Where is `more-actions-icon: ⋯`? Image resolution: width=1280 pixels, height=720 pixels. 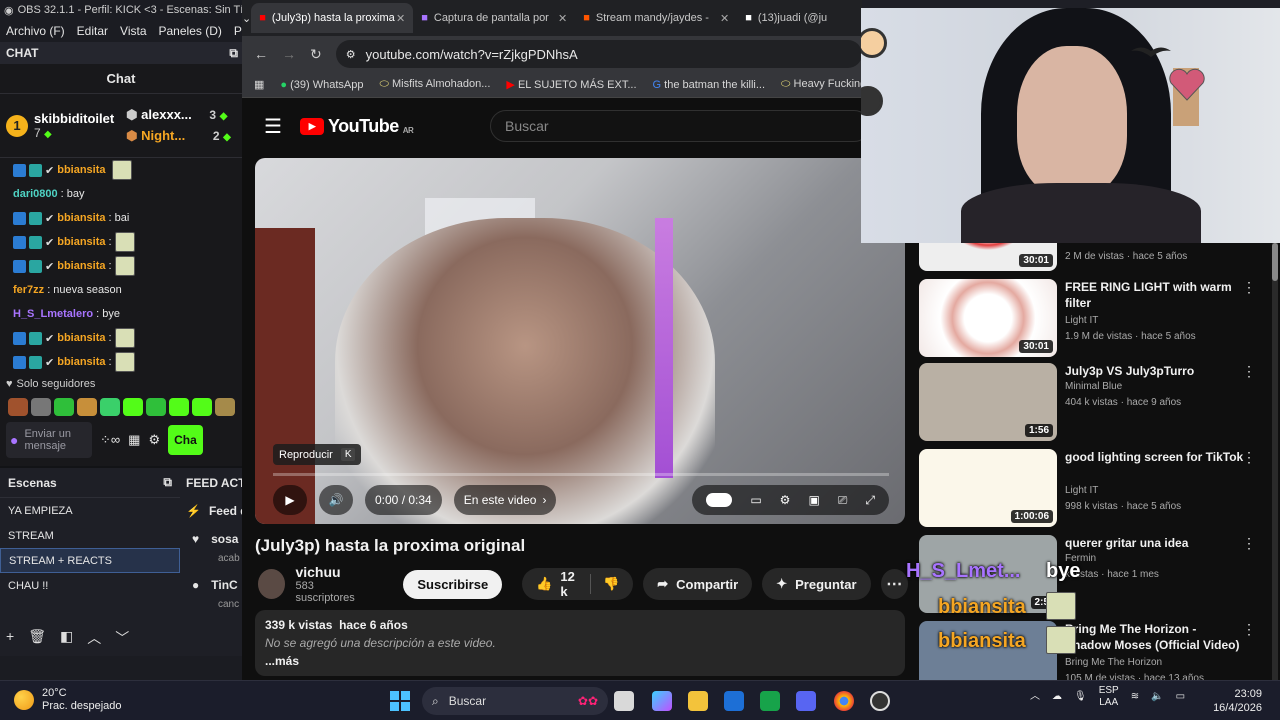
more-actions-icon: ⋯ is located at coordinates (894, 584).